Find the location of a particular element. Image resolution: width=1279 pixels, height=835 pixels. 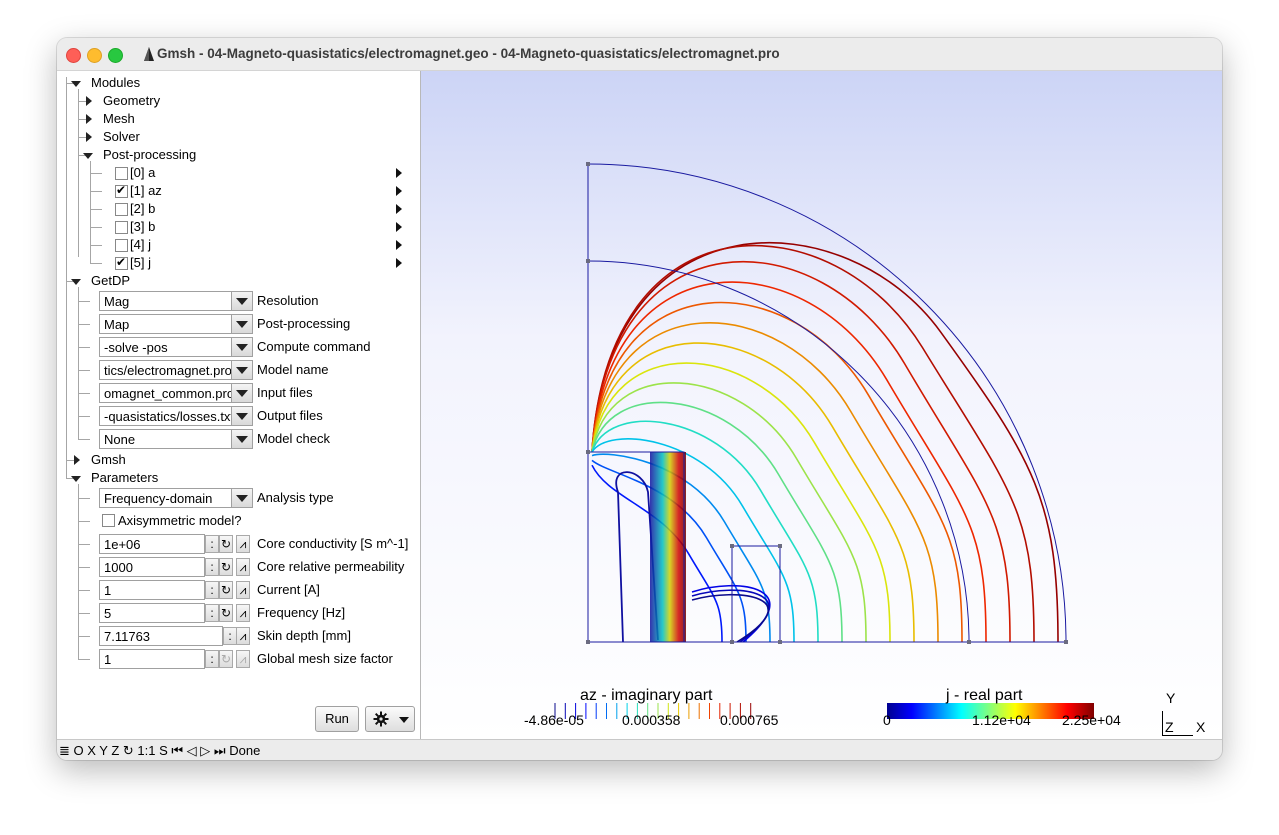

output-files-label: Output files is located at coordinates (290, 415).